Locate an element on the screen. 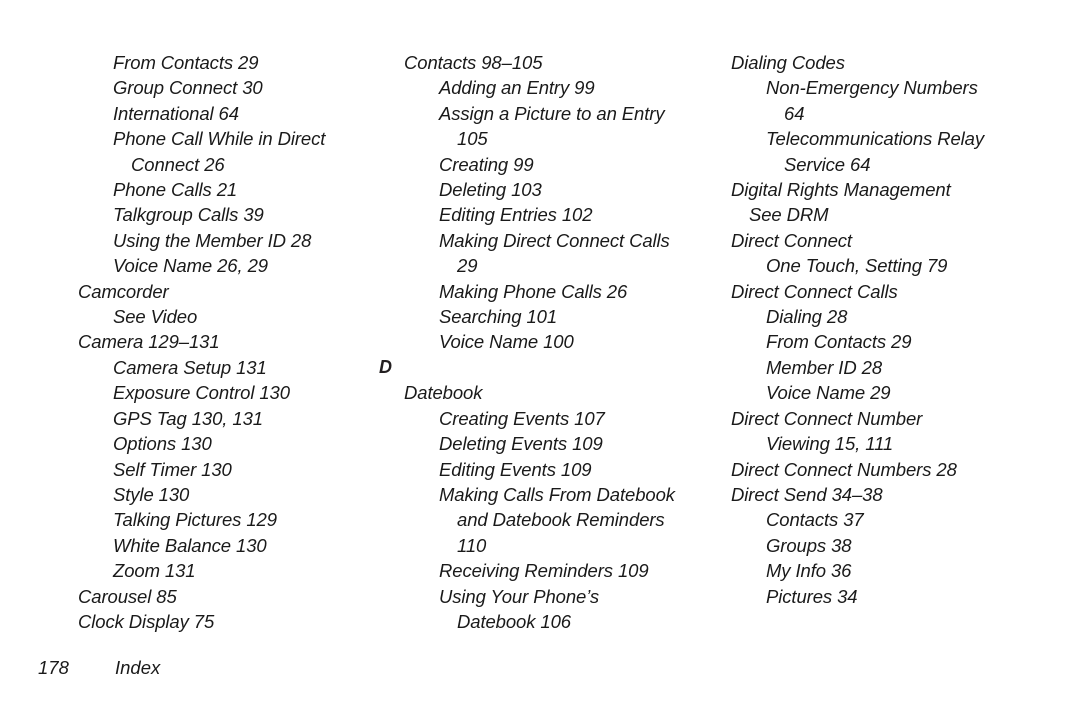 Image resolution: width=1080 pixels, height=720 pixels. index-entry-text: Zoom 131 is located at coordinates (154, 571).